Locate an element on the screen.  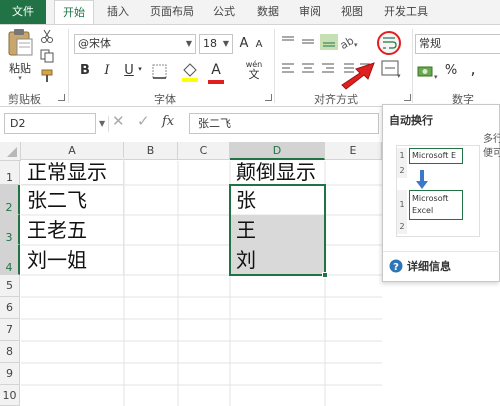
font-size-combo: 18 ▼ is located at coordinates (216, 44).